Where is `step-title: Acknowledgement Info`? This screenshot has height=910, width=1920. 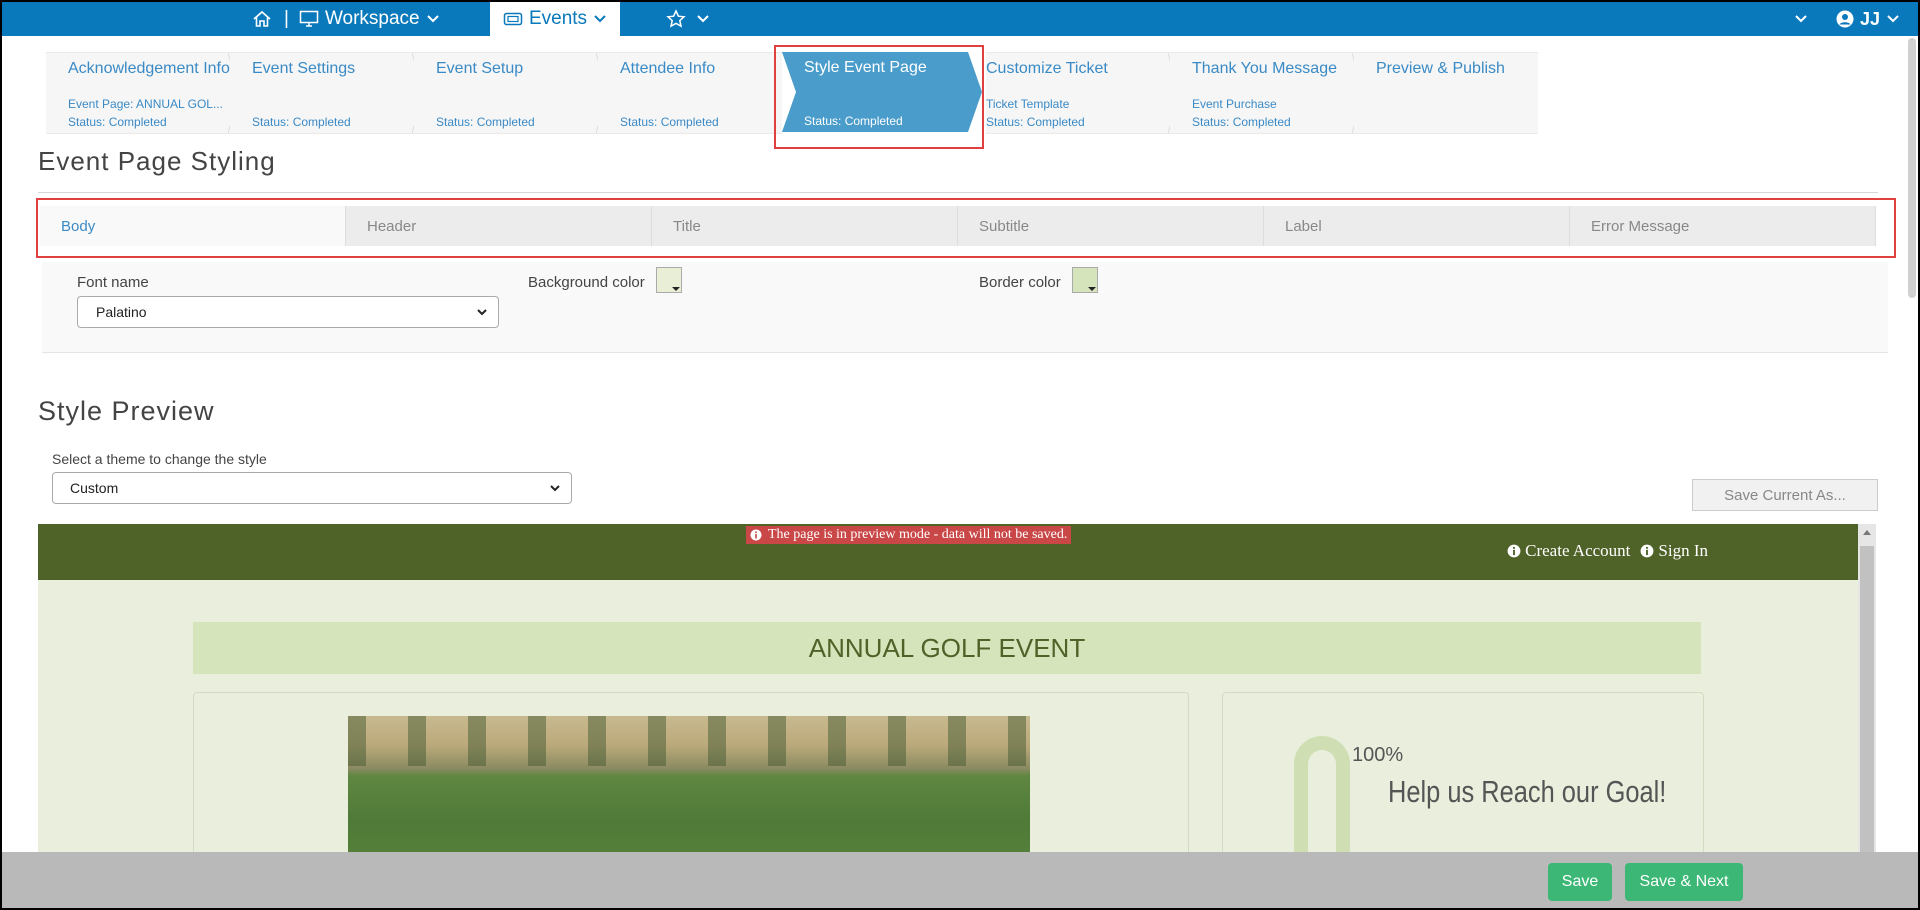
step-title: Acknowledgement Info is located at coordinates (149, 68).